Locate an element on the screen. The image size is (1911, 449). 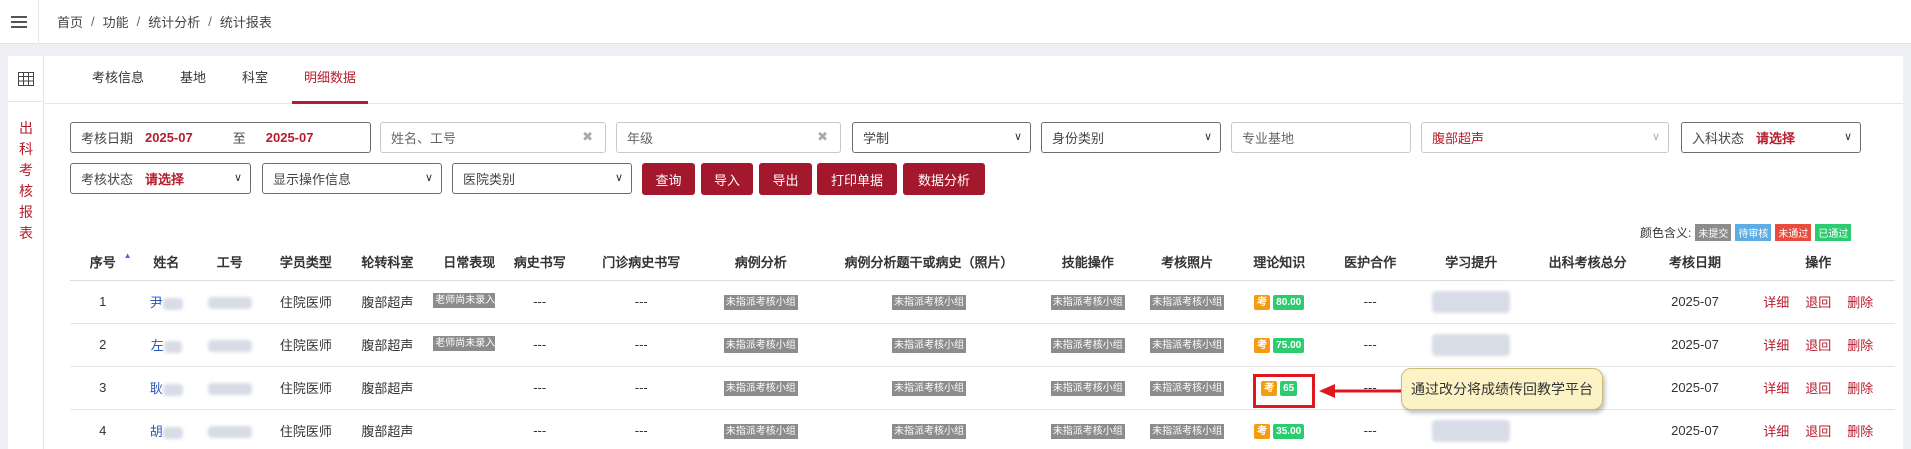
col-header: 操作 is located at coordinates (1818, 262).